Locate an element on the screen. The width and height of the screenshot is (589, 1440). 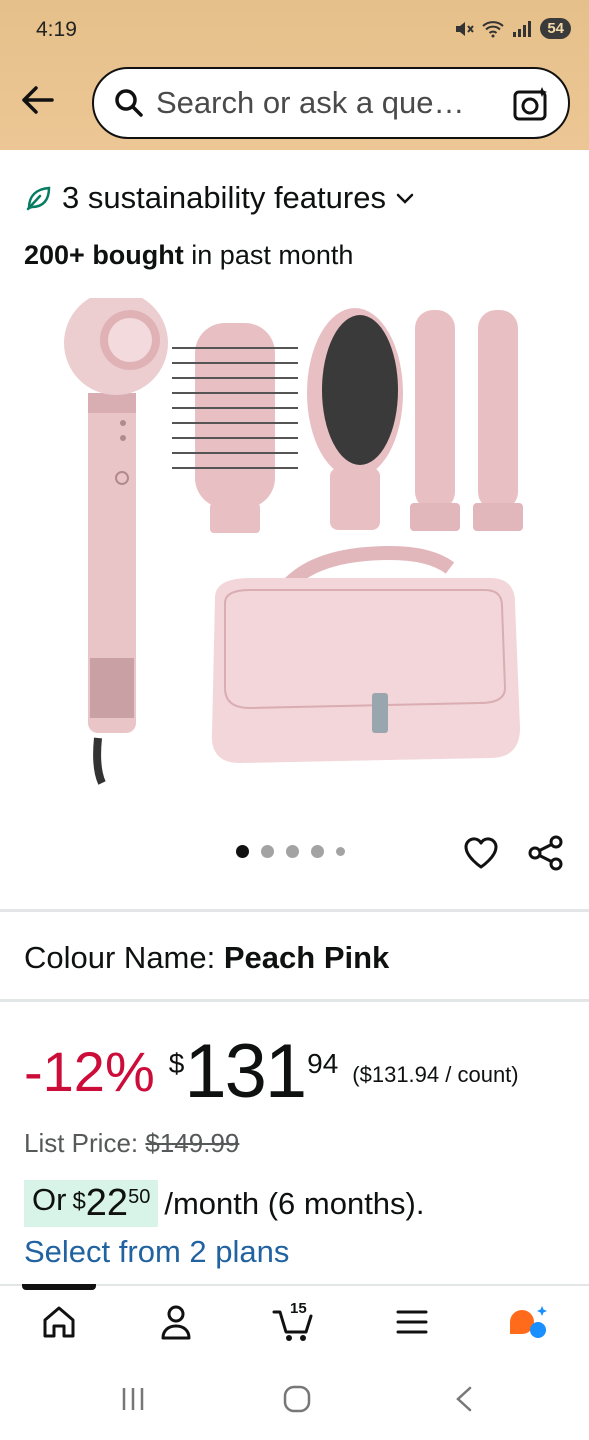
storage-case-illustration is located at coordinates (365, 654).